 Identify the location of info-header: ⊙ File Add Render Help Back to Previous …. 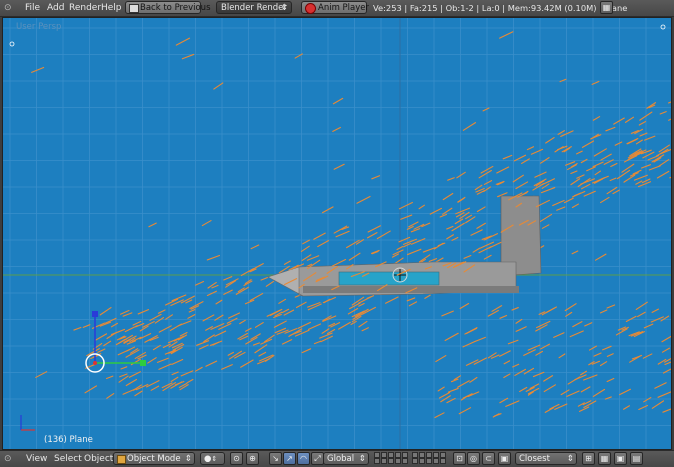
(337, 8).